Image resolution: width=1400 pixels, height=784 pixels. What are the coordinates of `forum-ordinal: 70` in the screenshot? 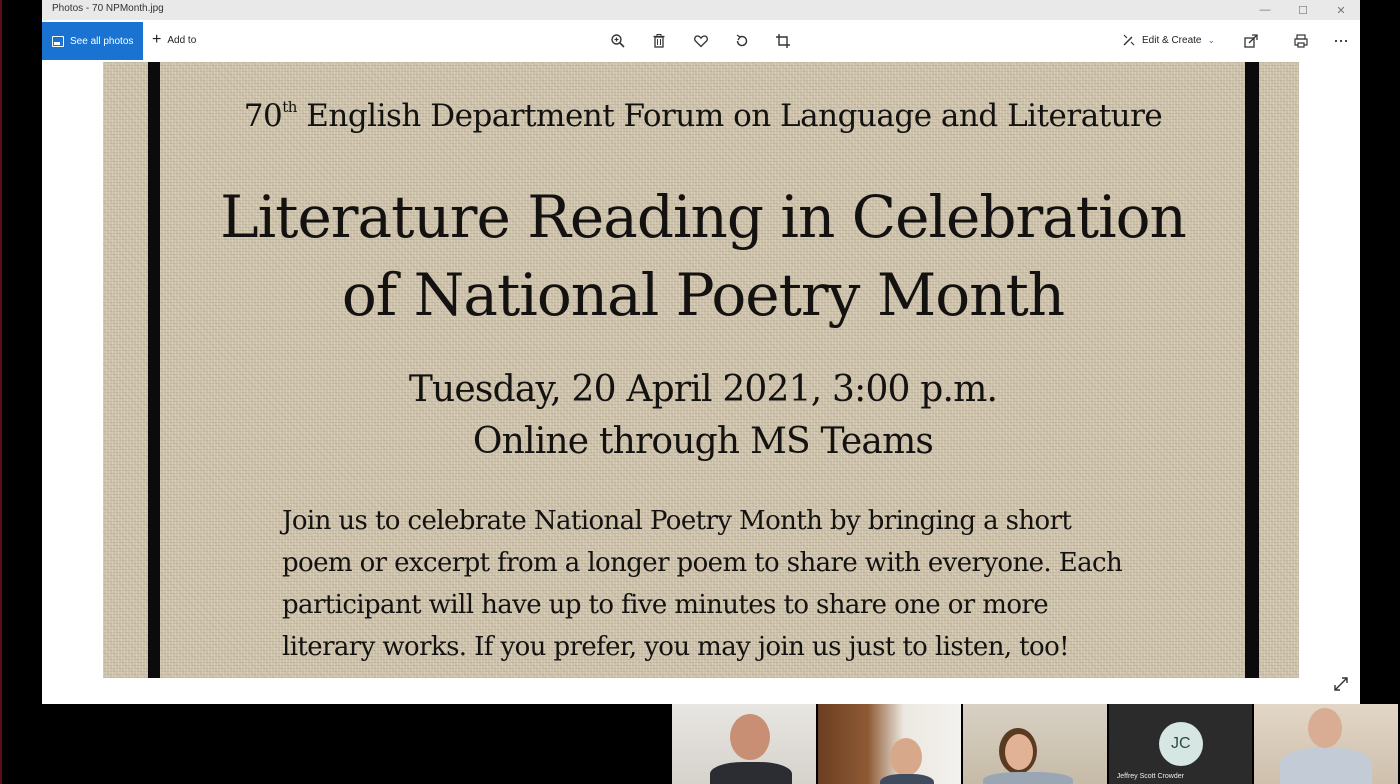 It's located at (263, 116).